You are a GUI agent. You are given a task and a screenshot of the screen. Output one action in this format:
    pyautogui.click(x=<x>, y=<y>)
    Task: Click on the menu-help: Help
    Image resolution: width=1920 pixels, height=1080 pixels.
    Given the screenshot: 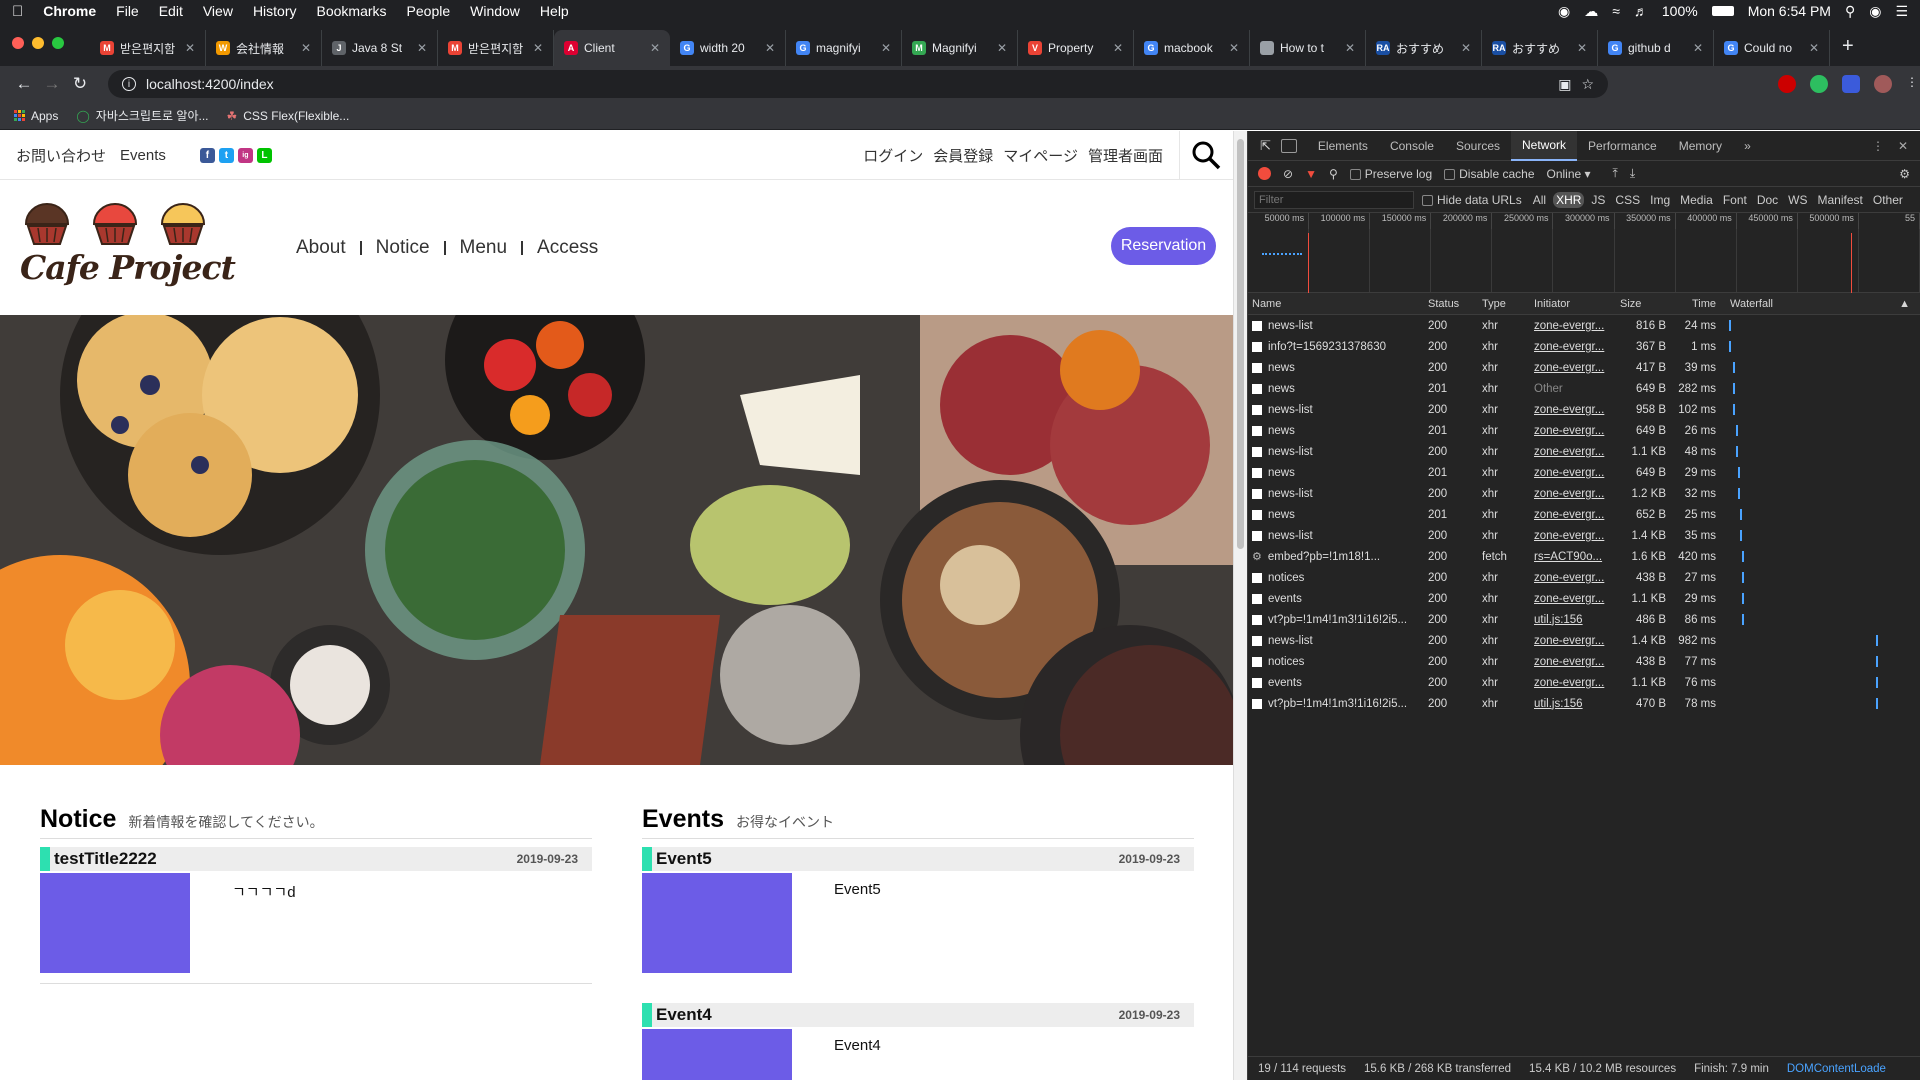 What is the action you would take?
    pyautogui.click(x=554, y=11)
    